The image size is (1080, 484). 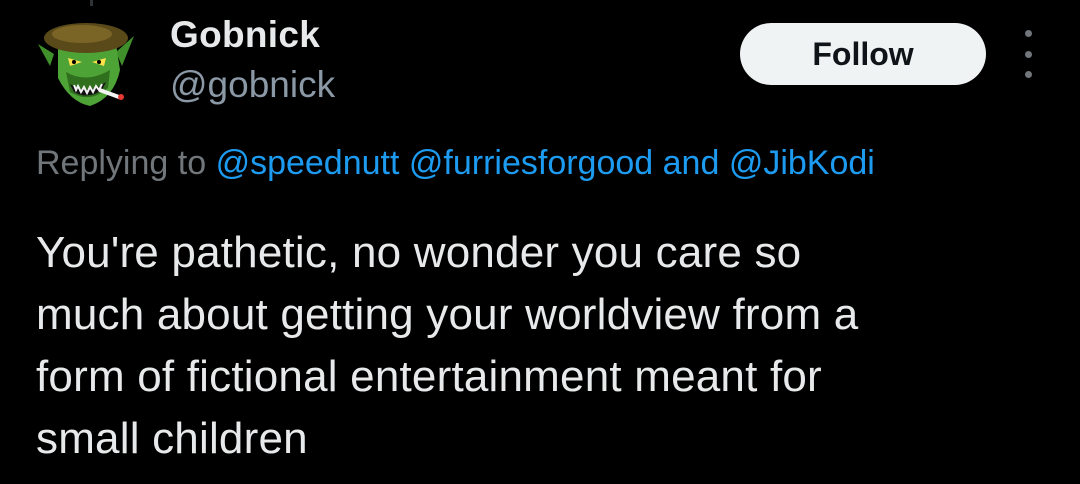 What do you see at coordinates (419, 252) in the screenshot?
I see `tweet-text-line: You're pathetic, no wonder you care so` at bounding box center [419, 252].